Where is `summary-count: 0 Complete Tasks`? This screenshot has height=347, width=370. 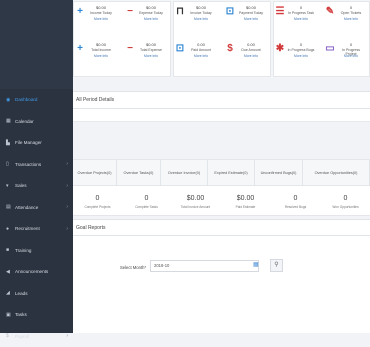
summary-count: 0 Complete Tasks is located at coordinates (146, 201).